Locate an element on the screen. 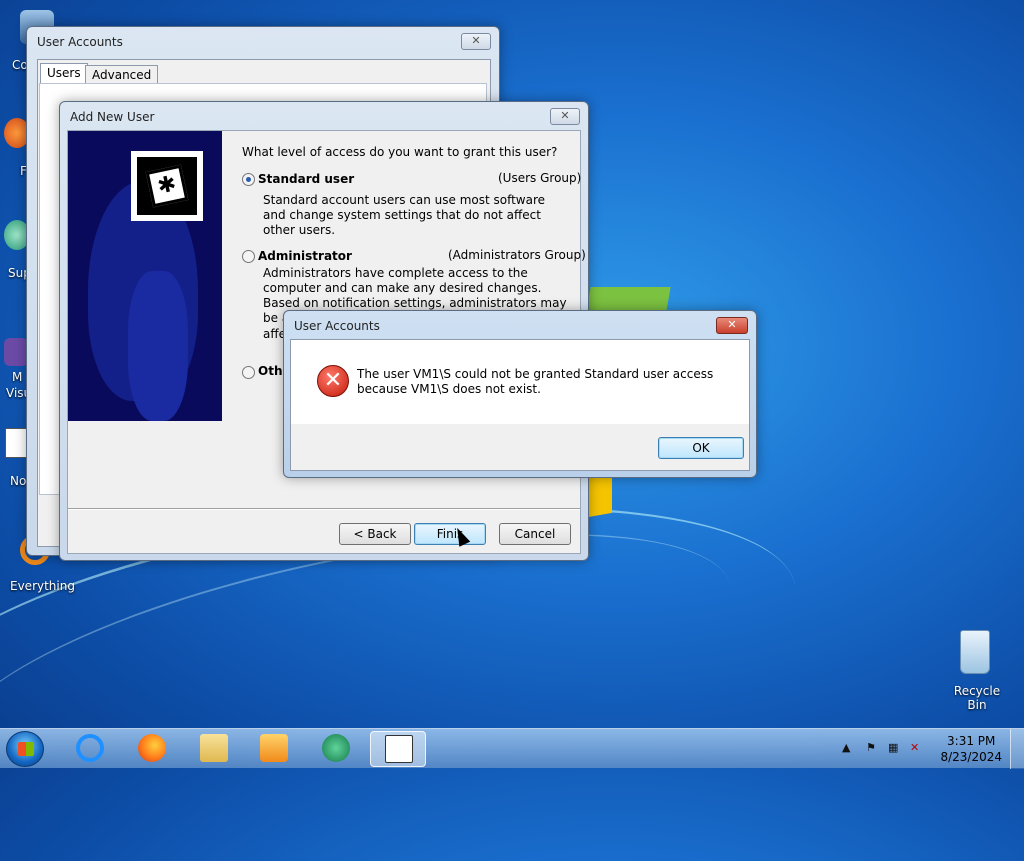  other-radio is located at coordinates (248, 372).